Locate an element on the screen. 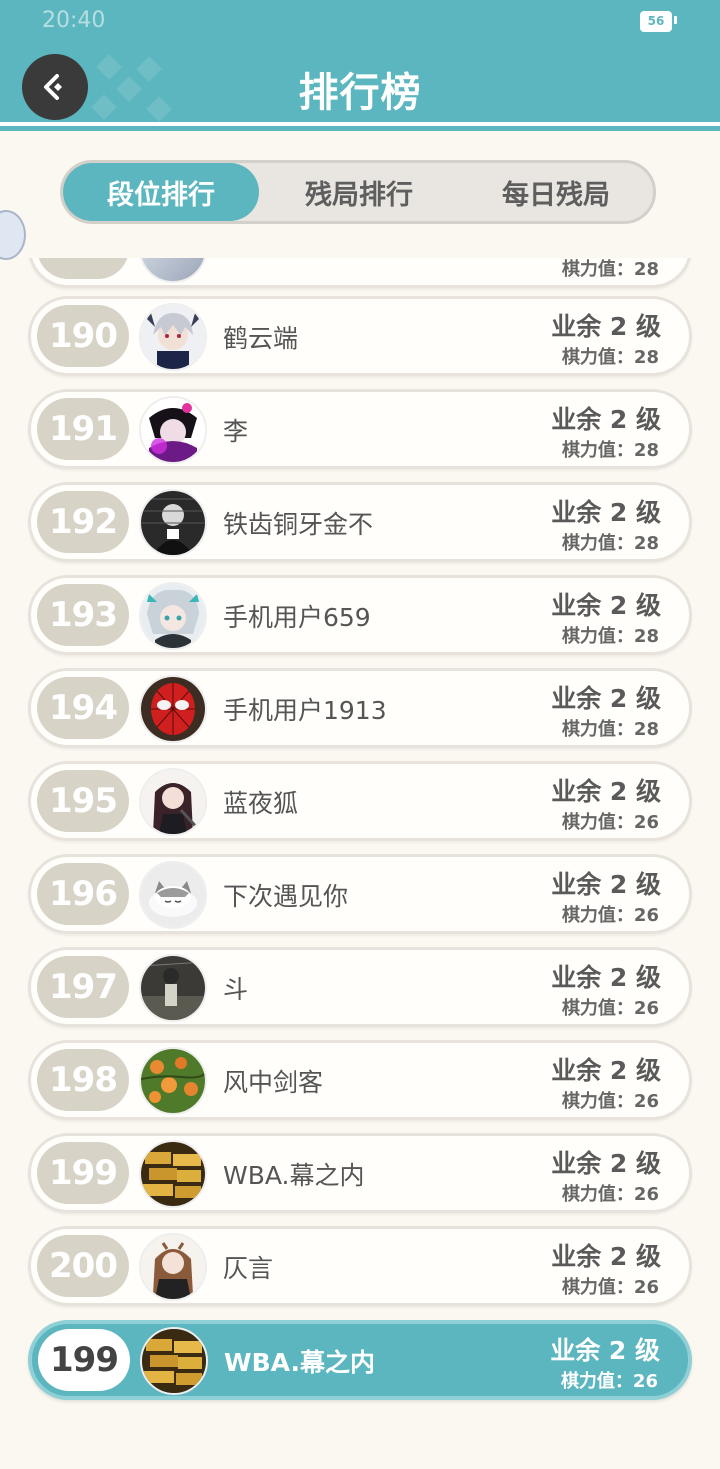 Image resolution: width=720 pixels, height=1469 pixels. list-item: 195 蓝夜狐 业余 2 级 棋力值：26 is located at coordinates (360, 801).